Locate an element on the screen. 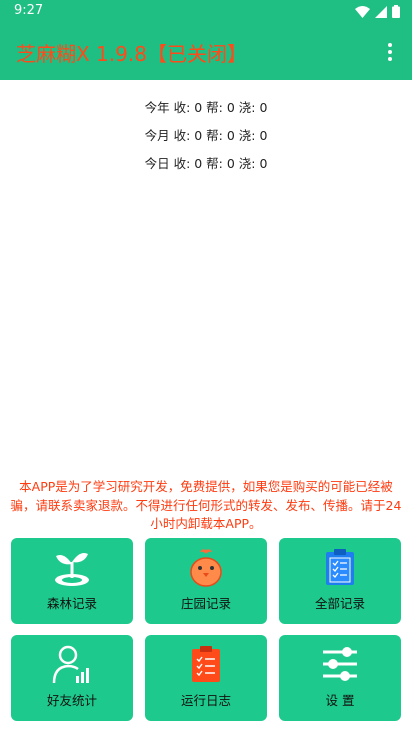 Image resolution: width=412 pixels, height=732 pixels. friend-stats-button: 好友统计 is located at coordinates (72, 678).